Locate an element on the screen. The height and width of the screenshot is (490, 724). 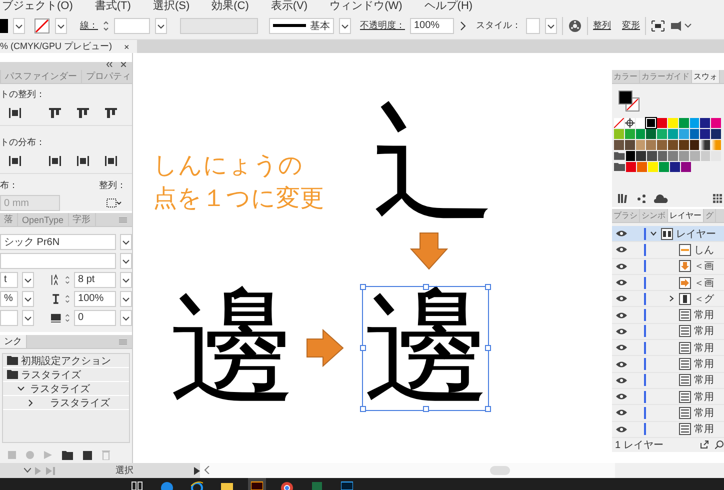
fill-stroke-icon is located at coordinates (629, 101).